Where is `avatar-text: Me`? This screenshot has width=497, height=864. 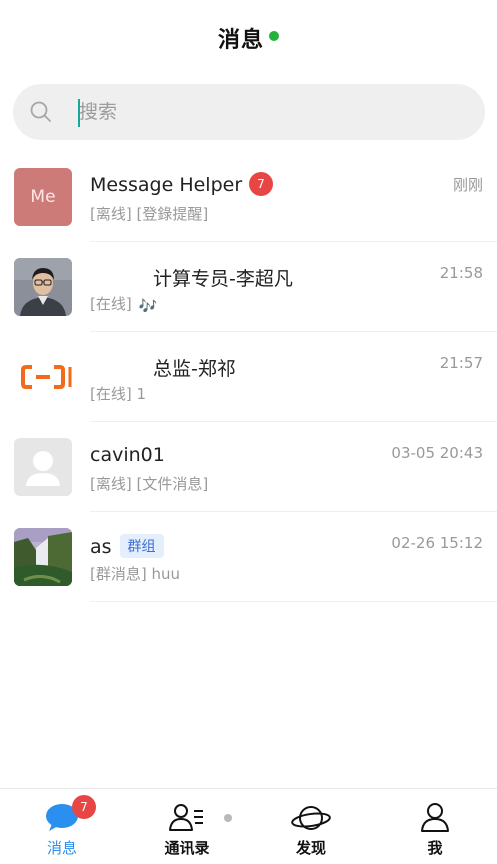
avatar-text: Me is located at coordinates (43, 197).